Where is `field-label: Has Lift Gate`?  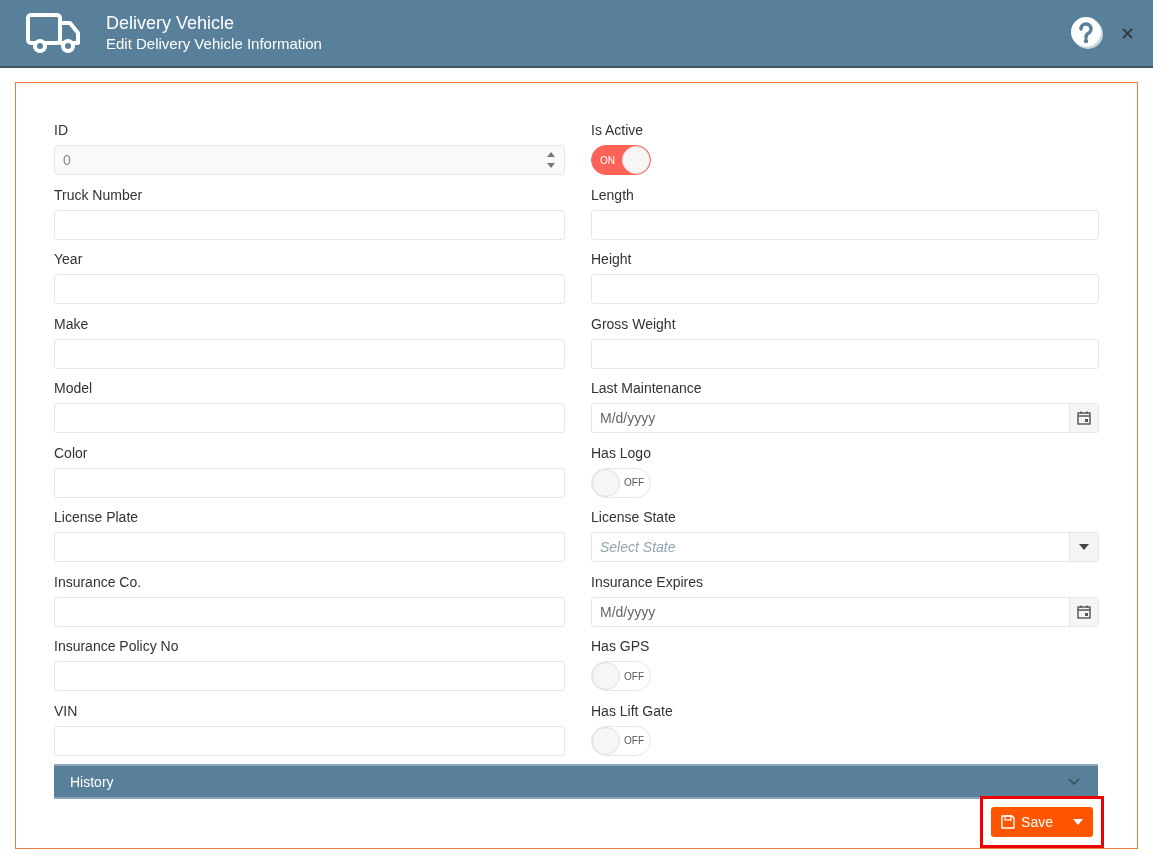 field-label: Has Lift Gate is located at coordinates (632, 711).